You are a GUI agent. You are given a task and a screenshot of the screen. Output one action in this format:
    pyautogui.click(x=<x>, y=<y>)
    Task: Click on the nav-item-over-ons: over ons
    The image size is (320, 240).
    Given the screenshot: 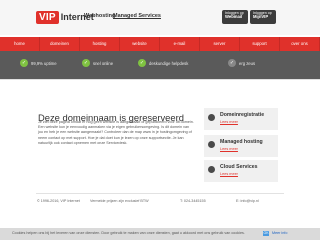 What is the action you would take?
    pyautogui.click(x=300, y=44)
    